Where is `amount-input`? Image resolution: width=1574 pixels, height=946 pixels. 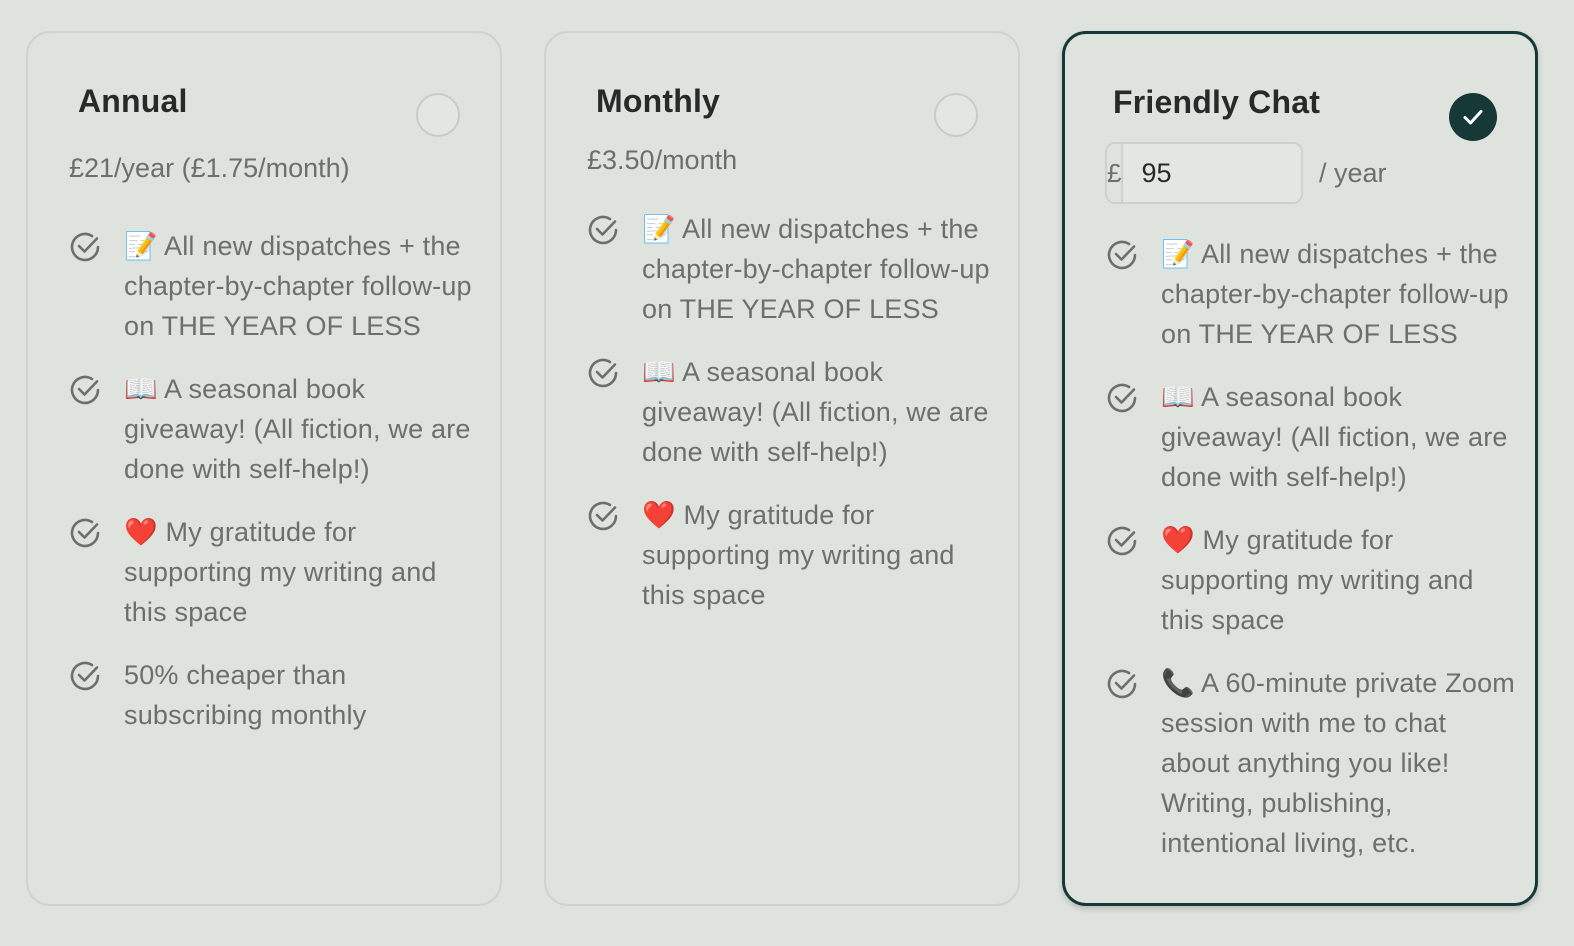
amount-input is located at coordinates (1212, 173).